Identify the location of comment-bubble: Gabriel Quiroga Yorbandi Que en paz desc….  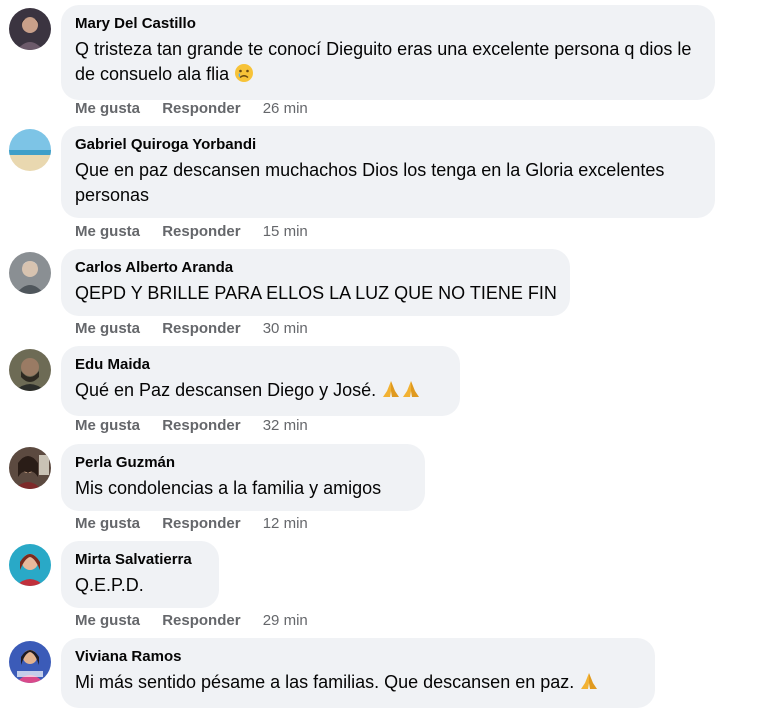
(388, 172).